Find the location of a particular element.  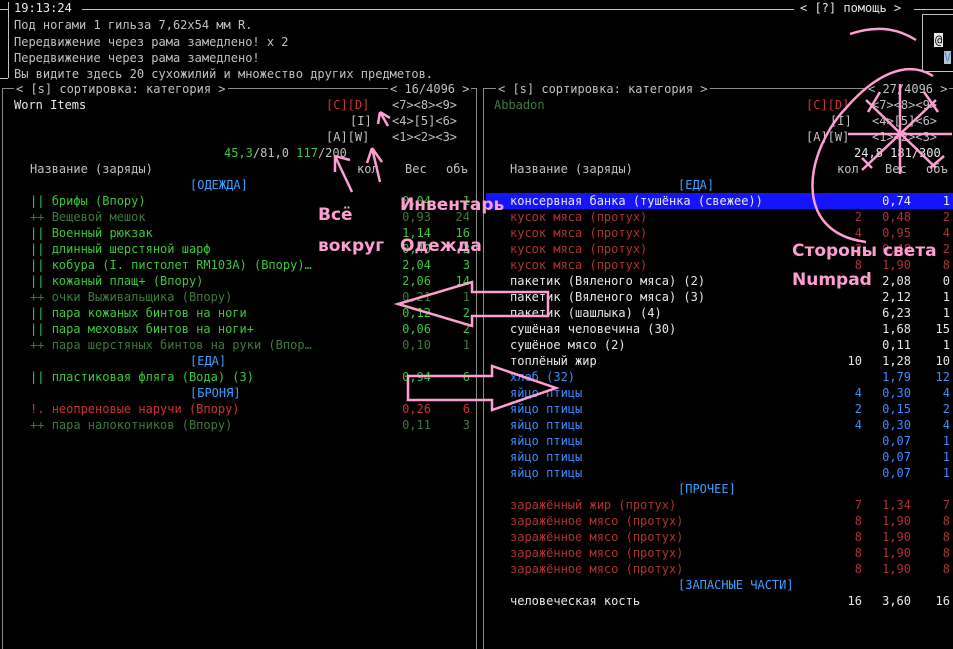

list-item: пакетик (Вяленого мяса) (2) is located at coordinates (607, 281).